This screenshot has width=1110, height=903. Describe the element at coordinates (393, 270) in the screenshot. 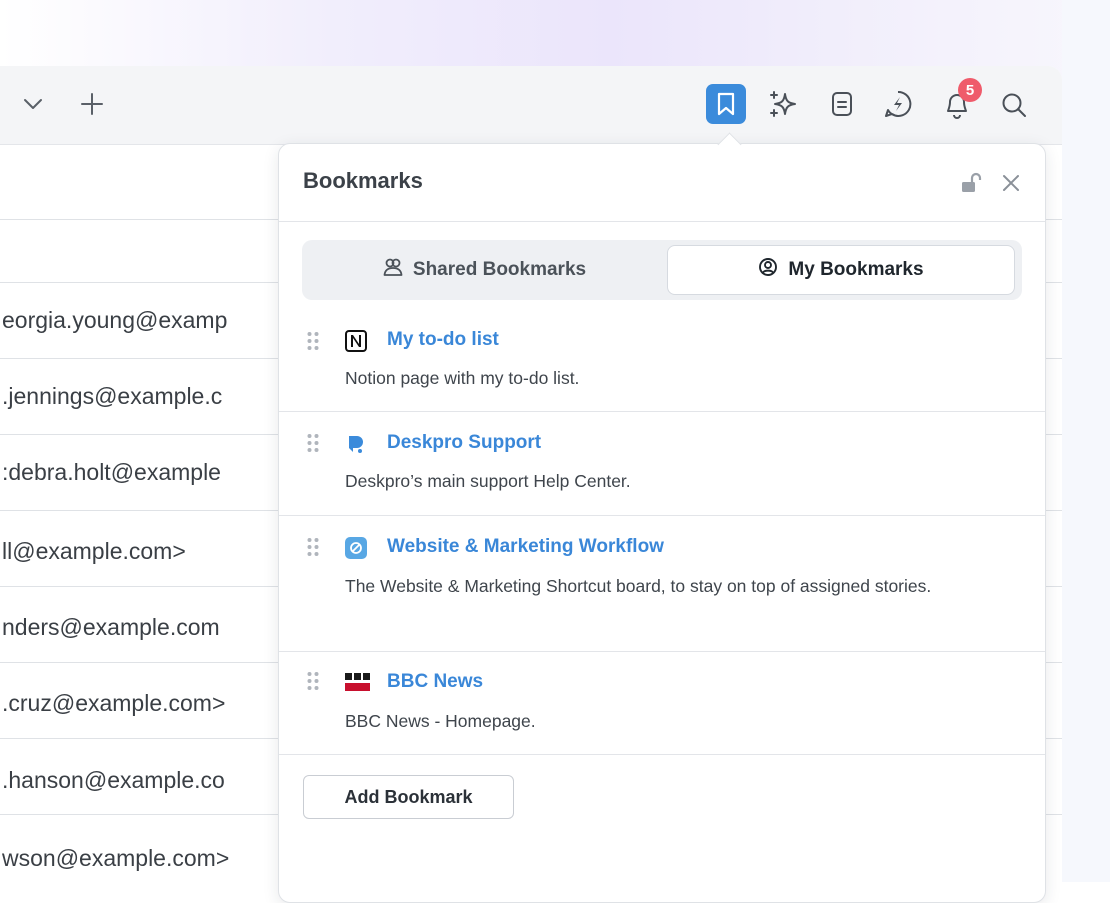

I see `users-icon` at that location.